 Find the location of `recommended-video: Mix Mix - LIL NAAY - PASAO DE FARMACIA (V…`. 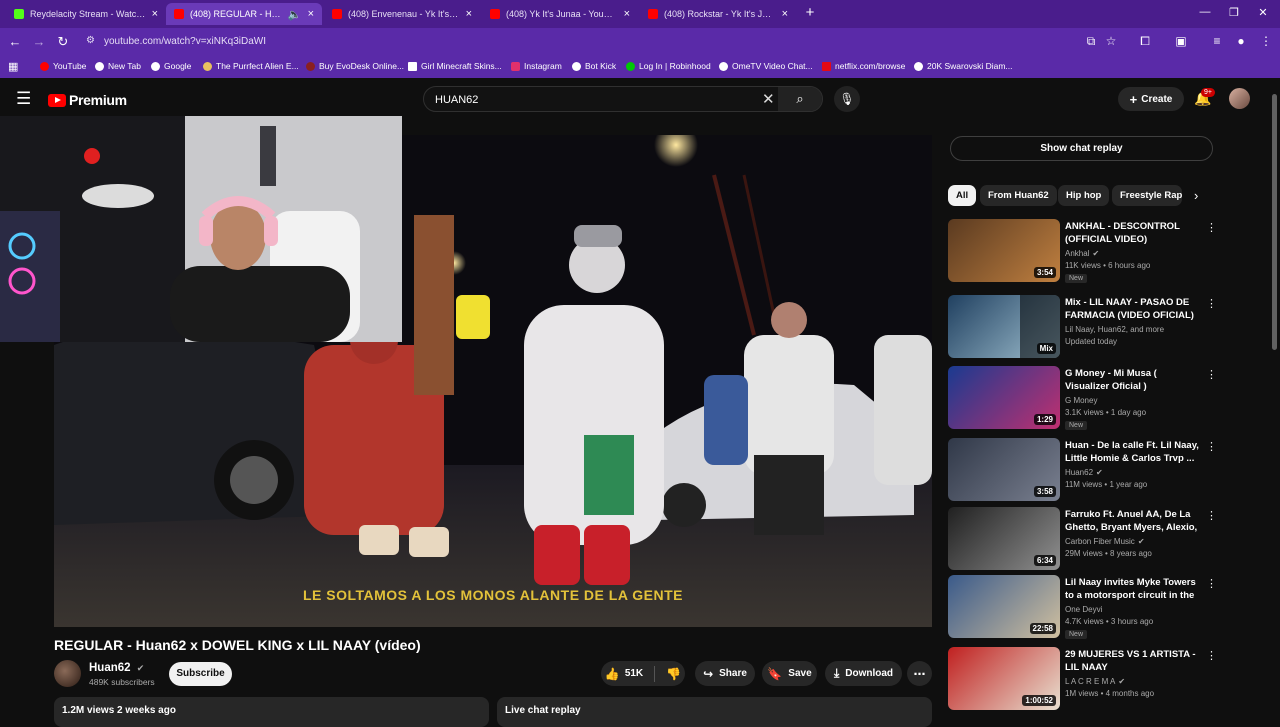

recommended-video: Mix Mix - LIL NAAY - PASAO DE FARMACIA (V… is located at coordinates (1083, 328).